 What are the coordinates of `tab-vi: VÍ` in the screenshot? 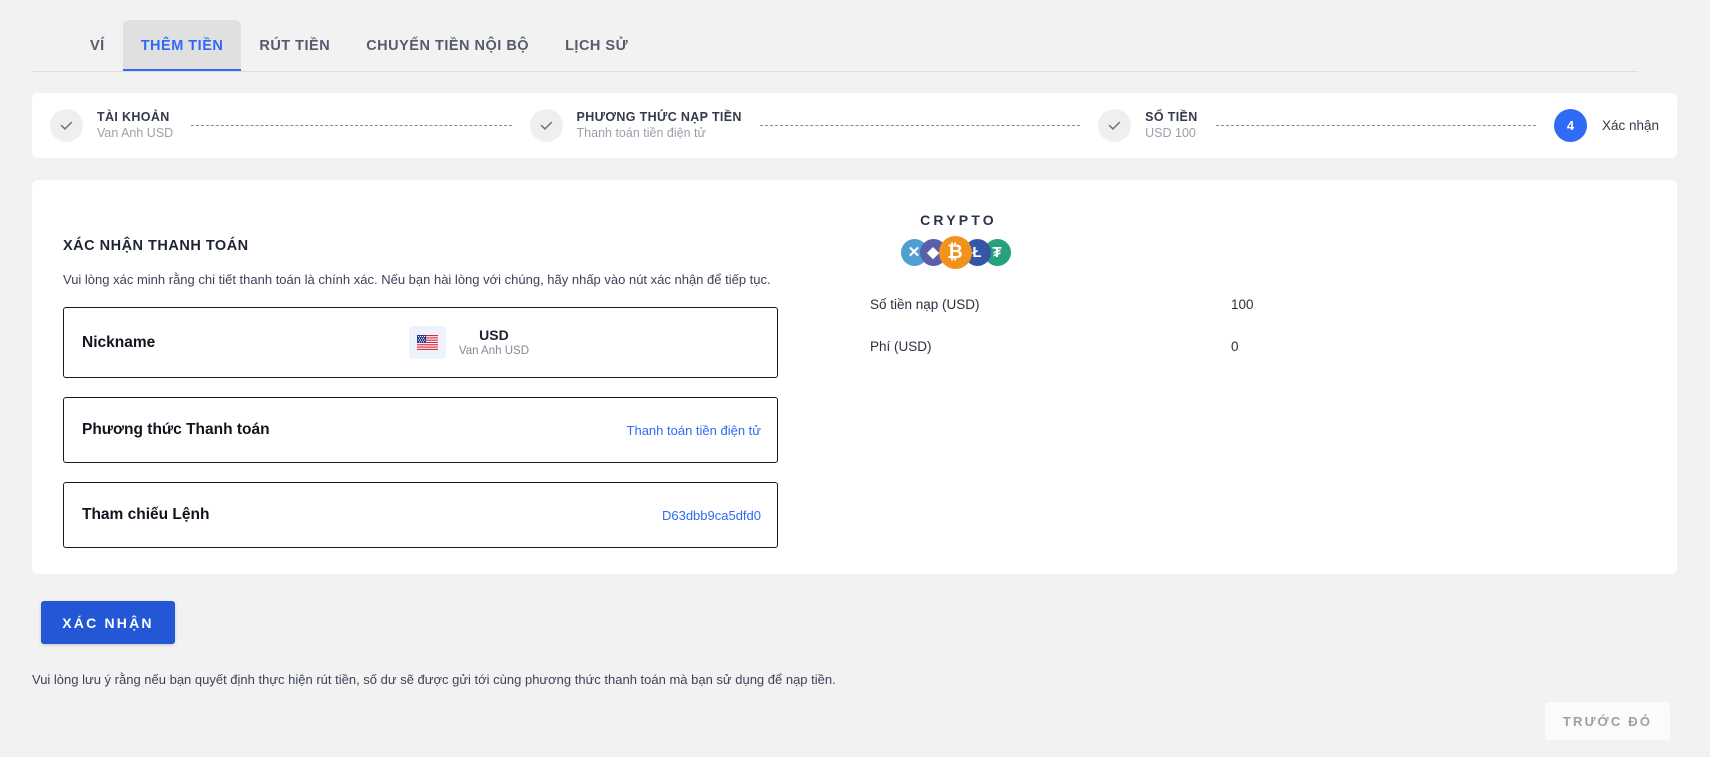 It's located at (97, 46).